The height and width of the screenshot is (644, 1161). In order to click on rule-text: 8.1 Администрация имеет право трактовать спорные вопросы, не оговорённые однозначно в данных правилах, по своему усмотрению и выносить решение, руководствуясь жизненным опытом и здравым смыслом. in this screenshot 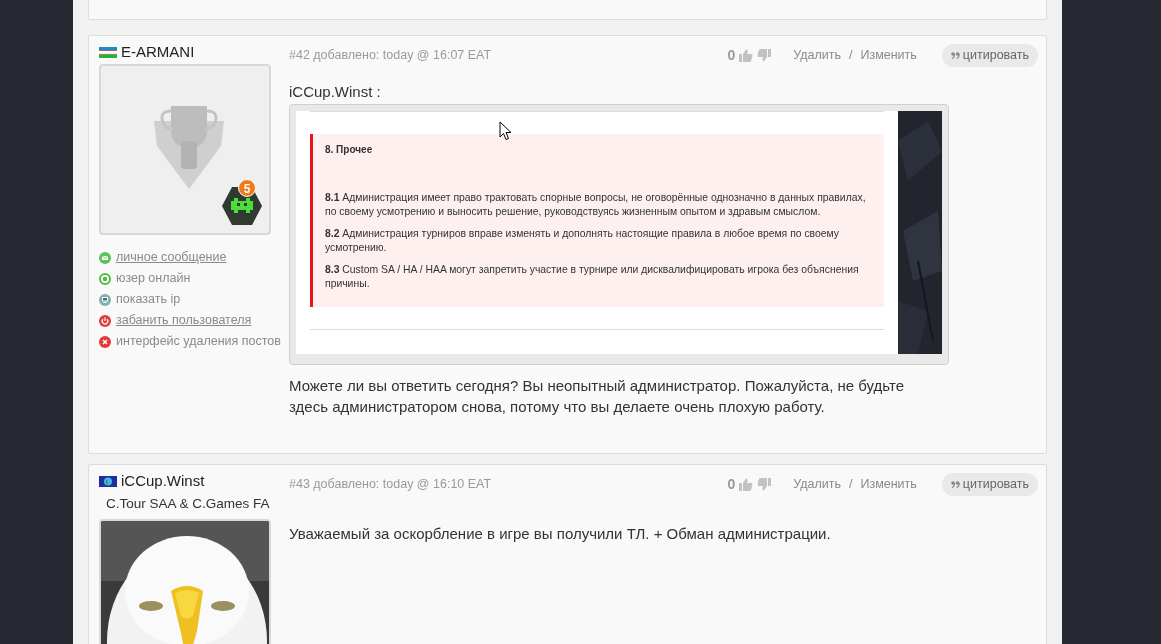, I will do `click(596, 204)`.